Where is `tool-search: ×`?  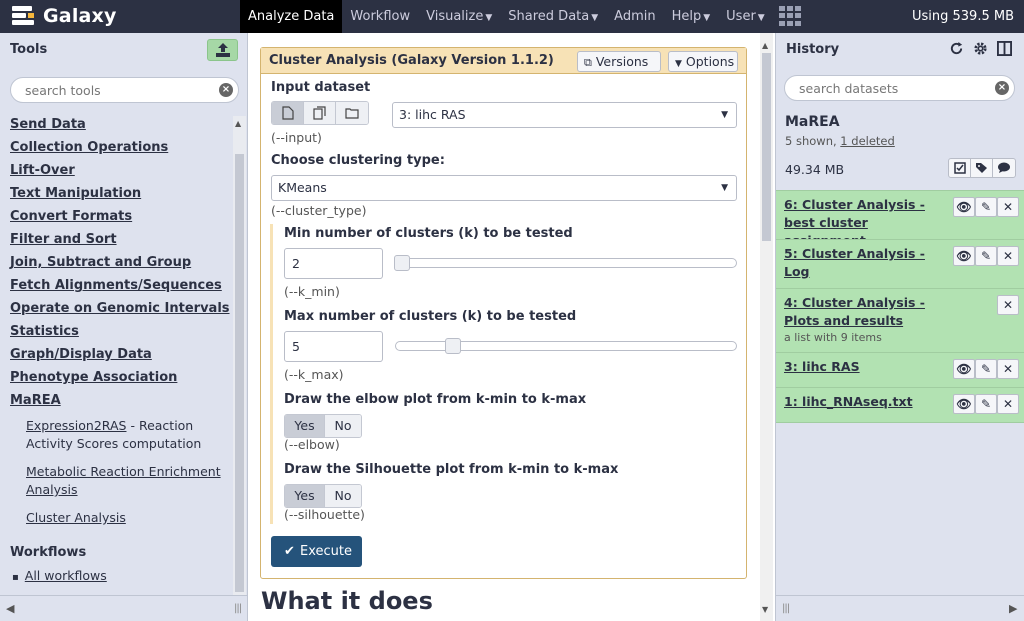
tool-search: × is located at coordinates (124, 90).